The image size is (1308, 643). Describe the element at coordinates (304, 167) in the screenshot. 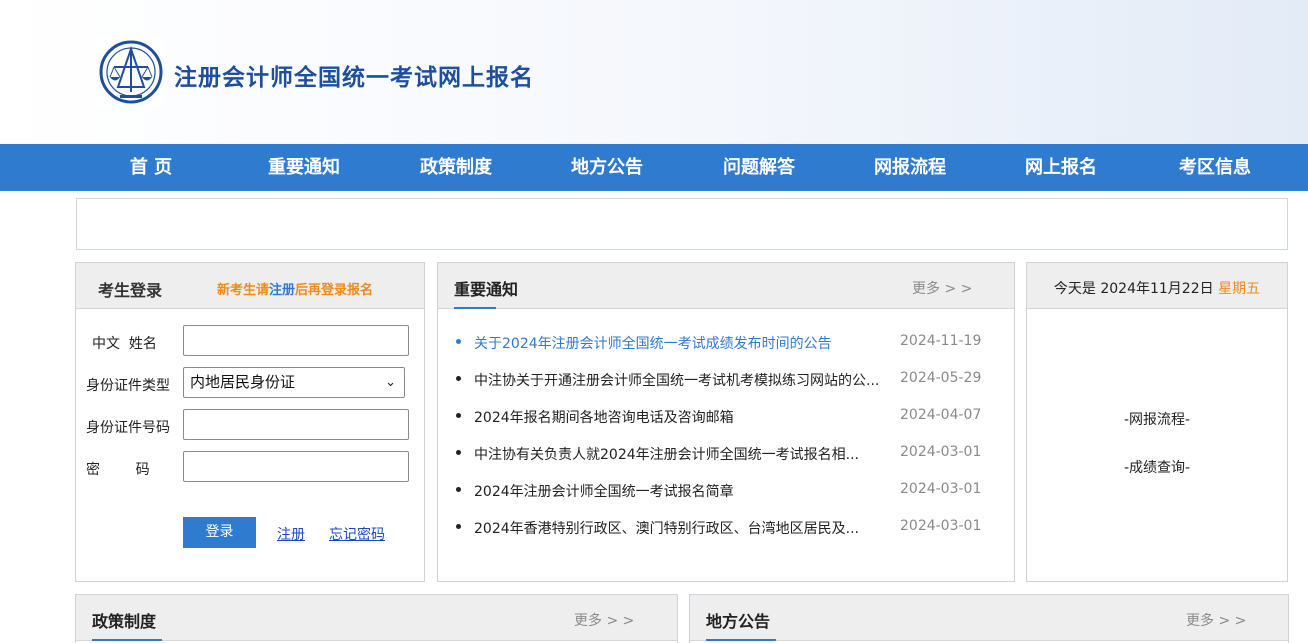

I see `nav-notices: 重要通知` at that location.